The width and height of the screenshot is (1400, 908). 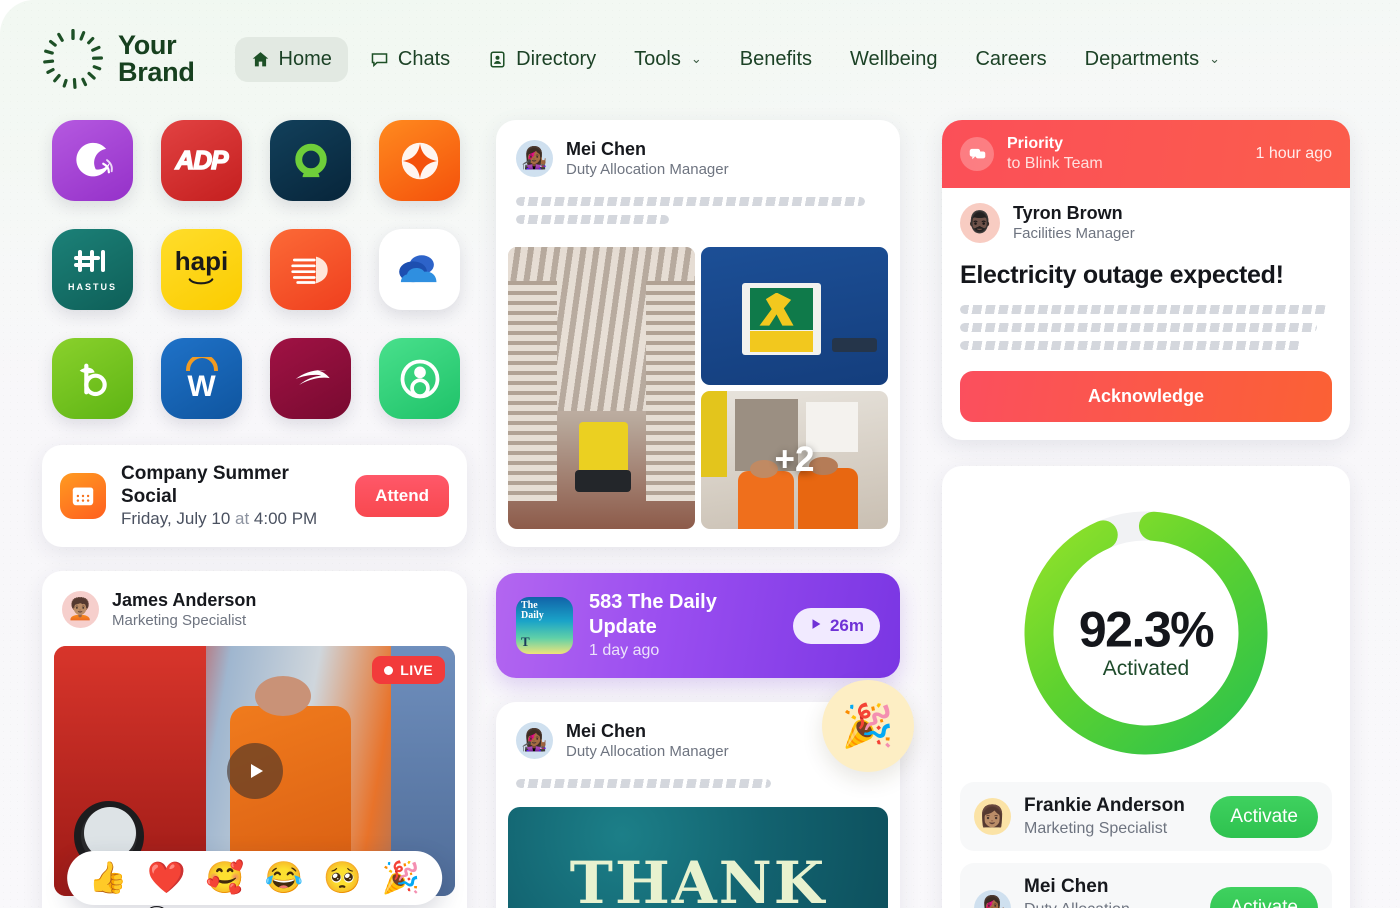 What do you see at coordinates (92, 378) in the screenshot?
I see `bamboohr-app` at bounding box center [92, 378].